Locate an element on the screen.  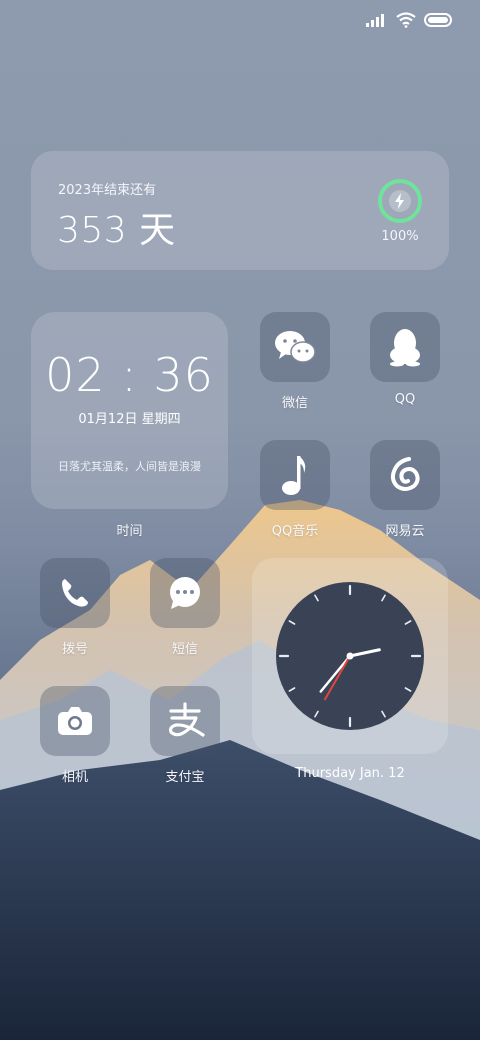
app-dialer is located at coordinates (75, 593).